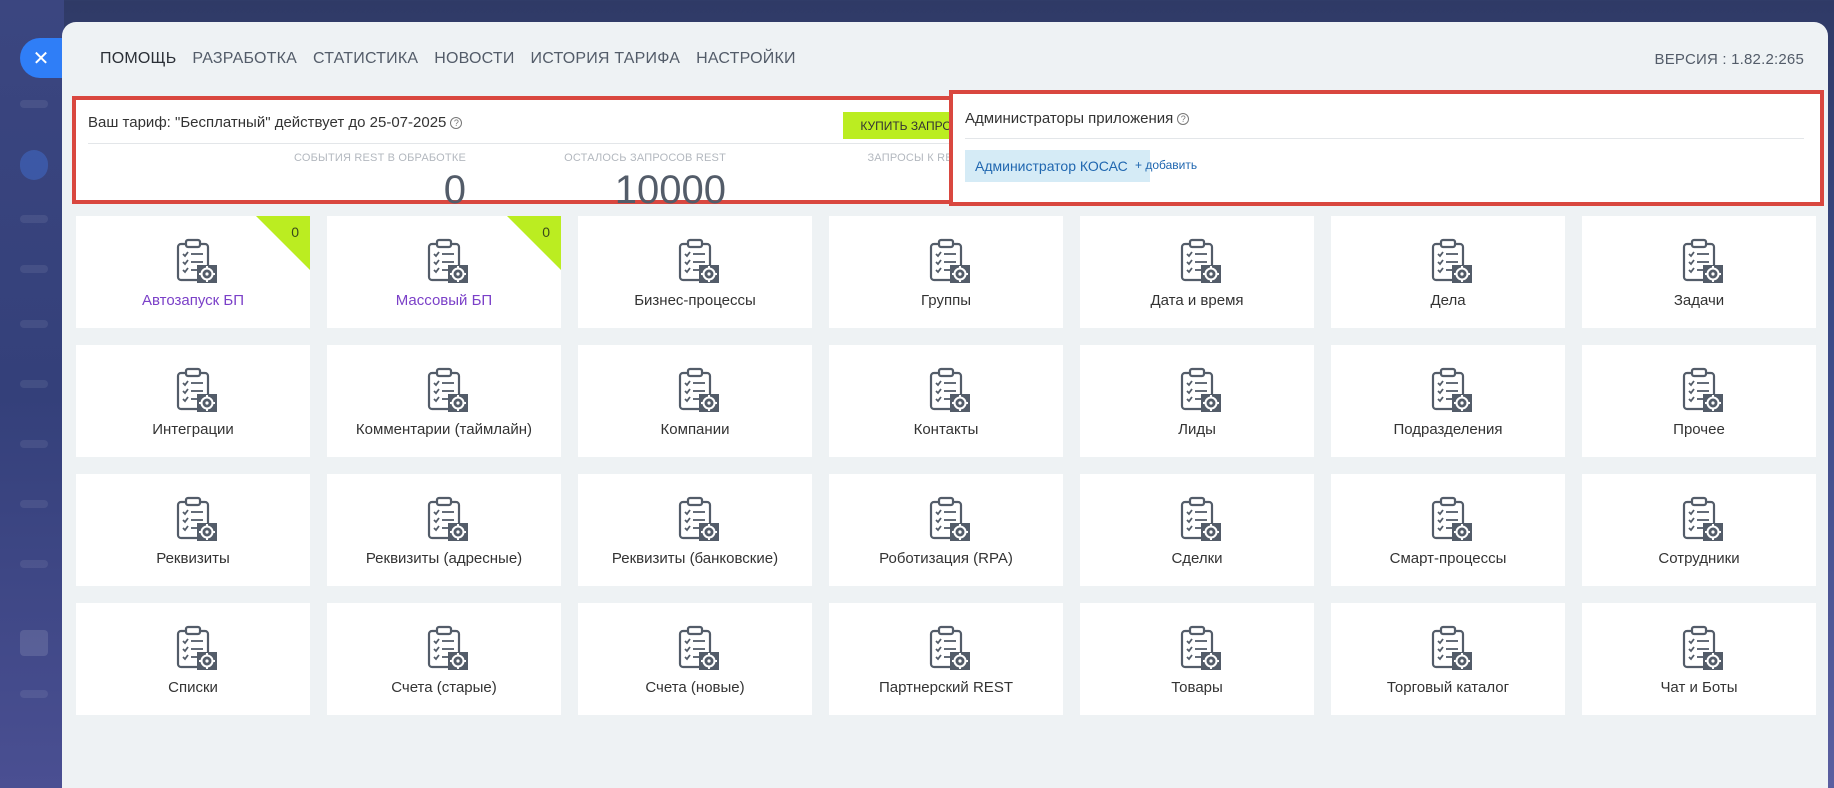 The height and width of the screenshot is (788, 1834). I want to click on tile: Дела, so click(1448, 272).